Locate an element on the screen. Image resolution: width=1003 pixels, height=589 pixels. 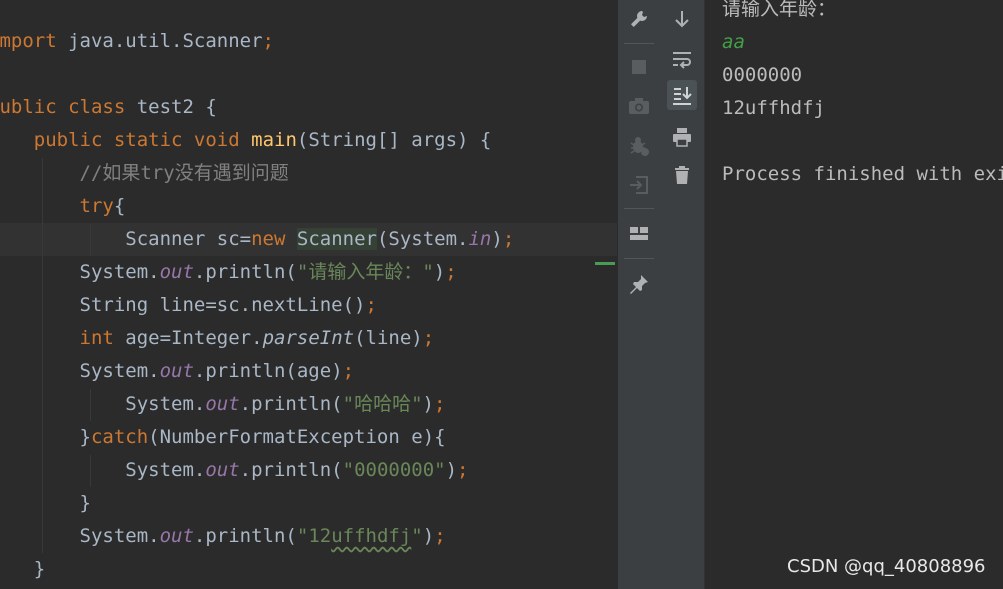
scroll-to-end-icon is located at coordinates (682, 95).